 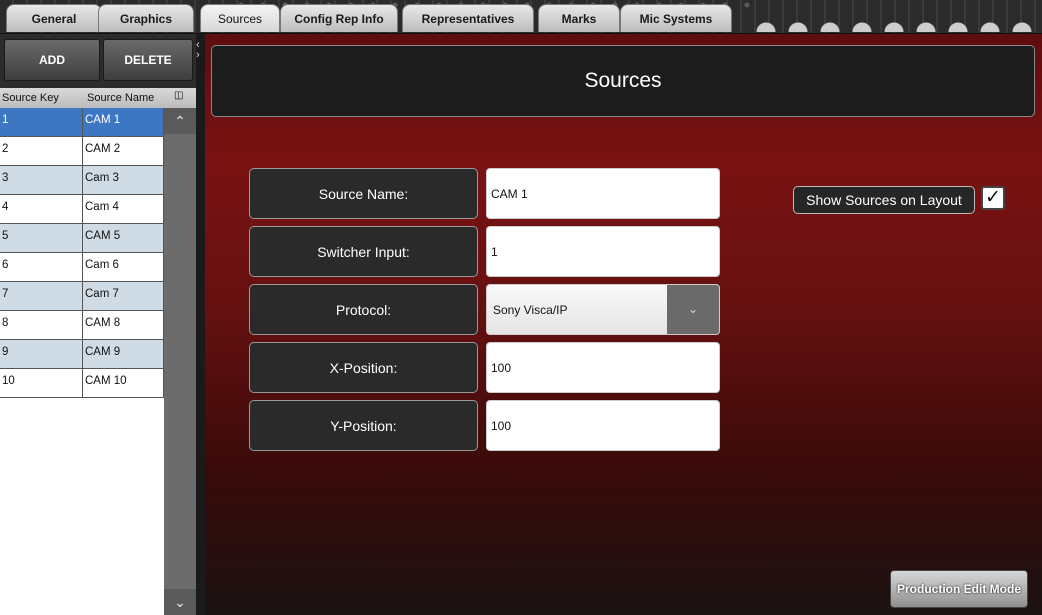 What do you see at coordinates (54, 18) in the screenshot?
I see `tab-general: General` at bounding box center [54, 18].